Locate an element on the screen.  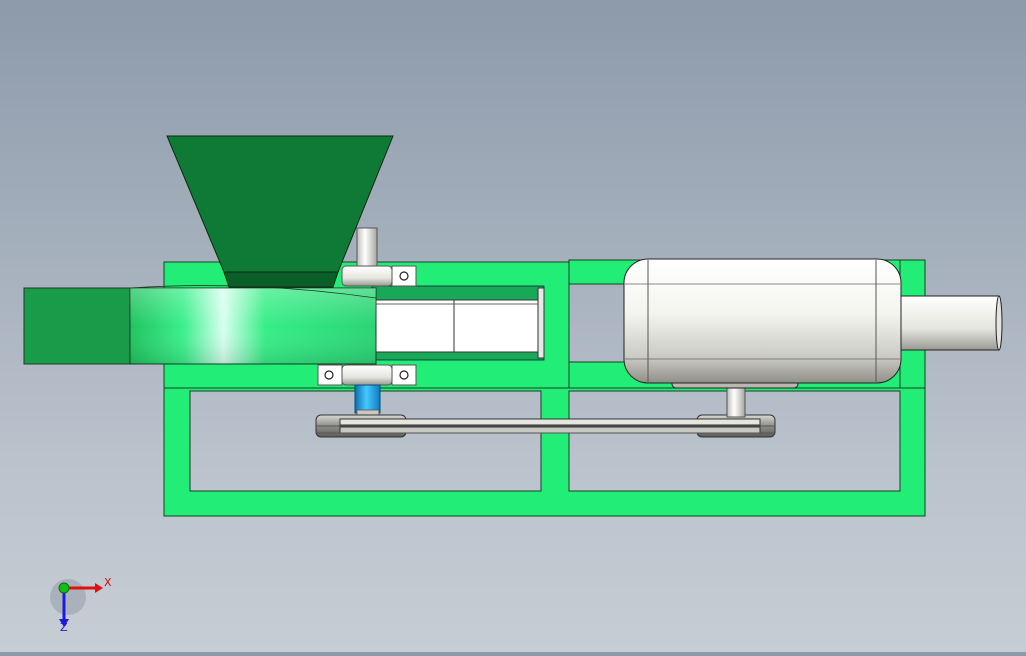
motor-shaft is located at coordinates (736, 401).